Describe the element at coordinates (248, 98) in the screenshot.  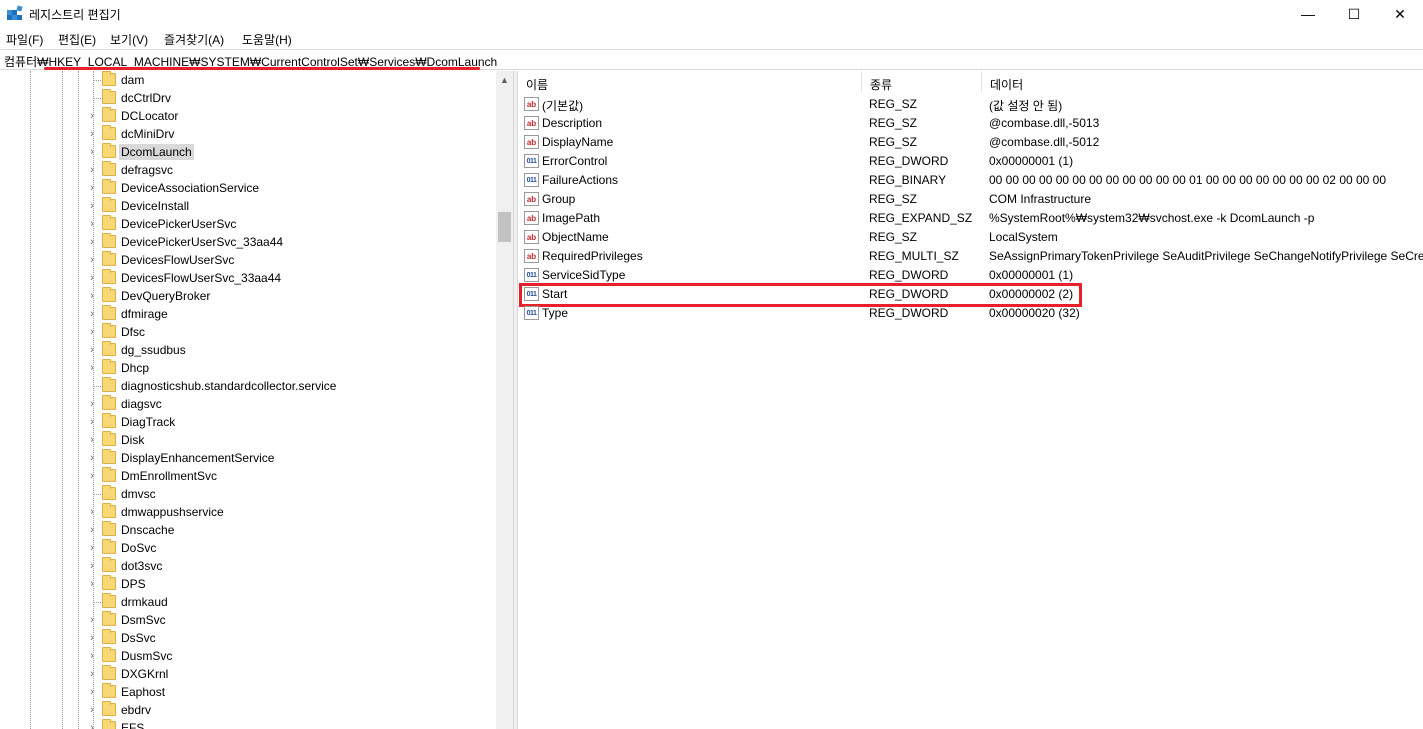
I see `tree-item: dcCtrlDrv` at that location.